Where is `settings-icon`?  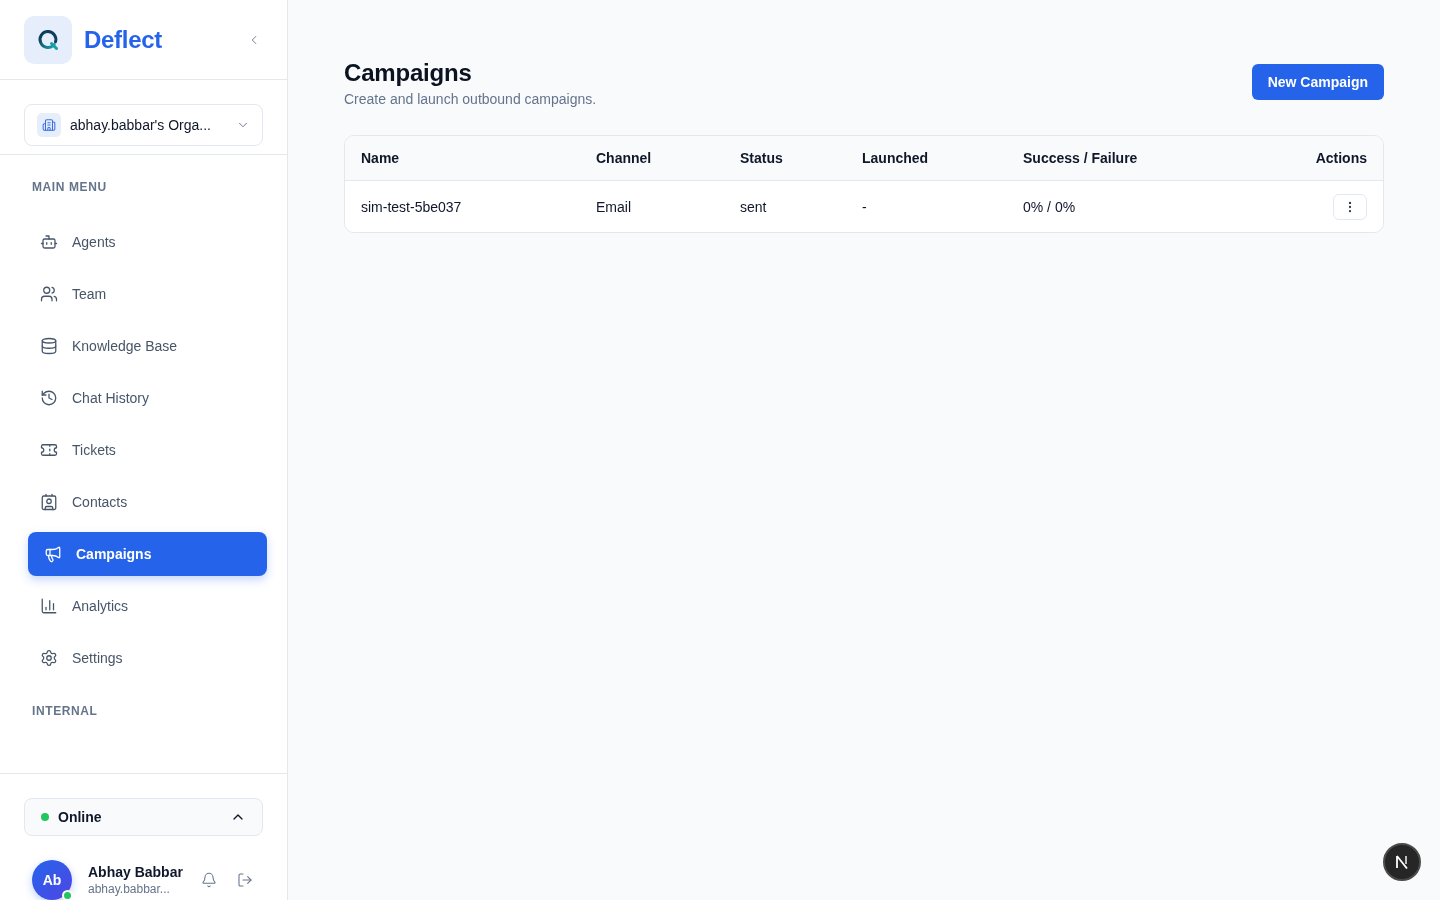
settings-icon is located at coordinates (49, 658).